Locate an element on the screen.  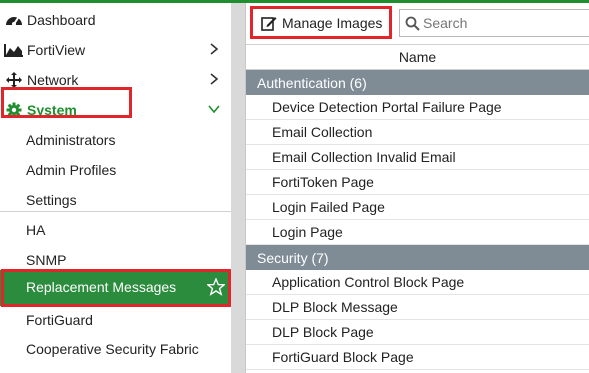
sidebar-item-label: Admin Profiles is located at coordinates (71, 170).